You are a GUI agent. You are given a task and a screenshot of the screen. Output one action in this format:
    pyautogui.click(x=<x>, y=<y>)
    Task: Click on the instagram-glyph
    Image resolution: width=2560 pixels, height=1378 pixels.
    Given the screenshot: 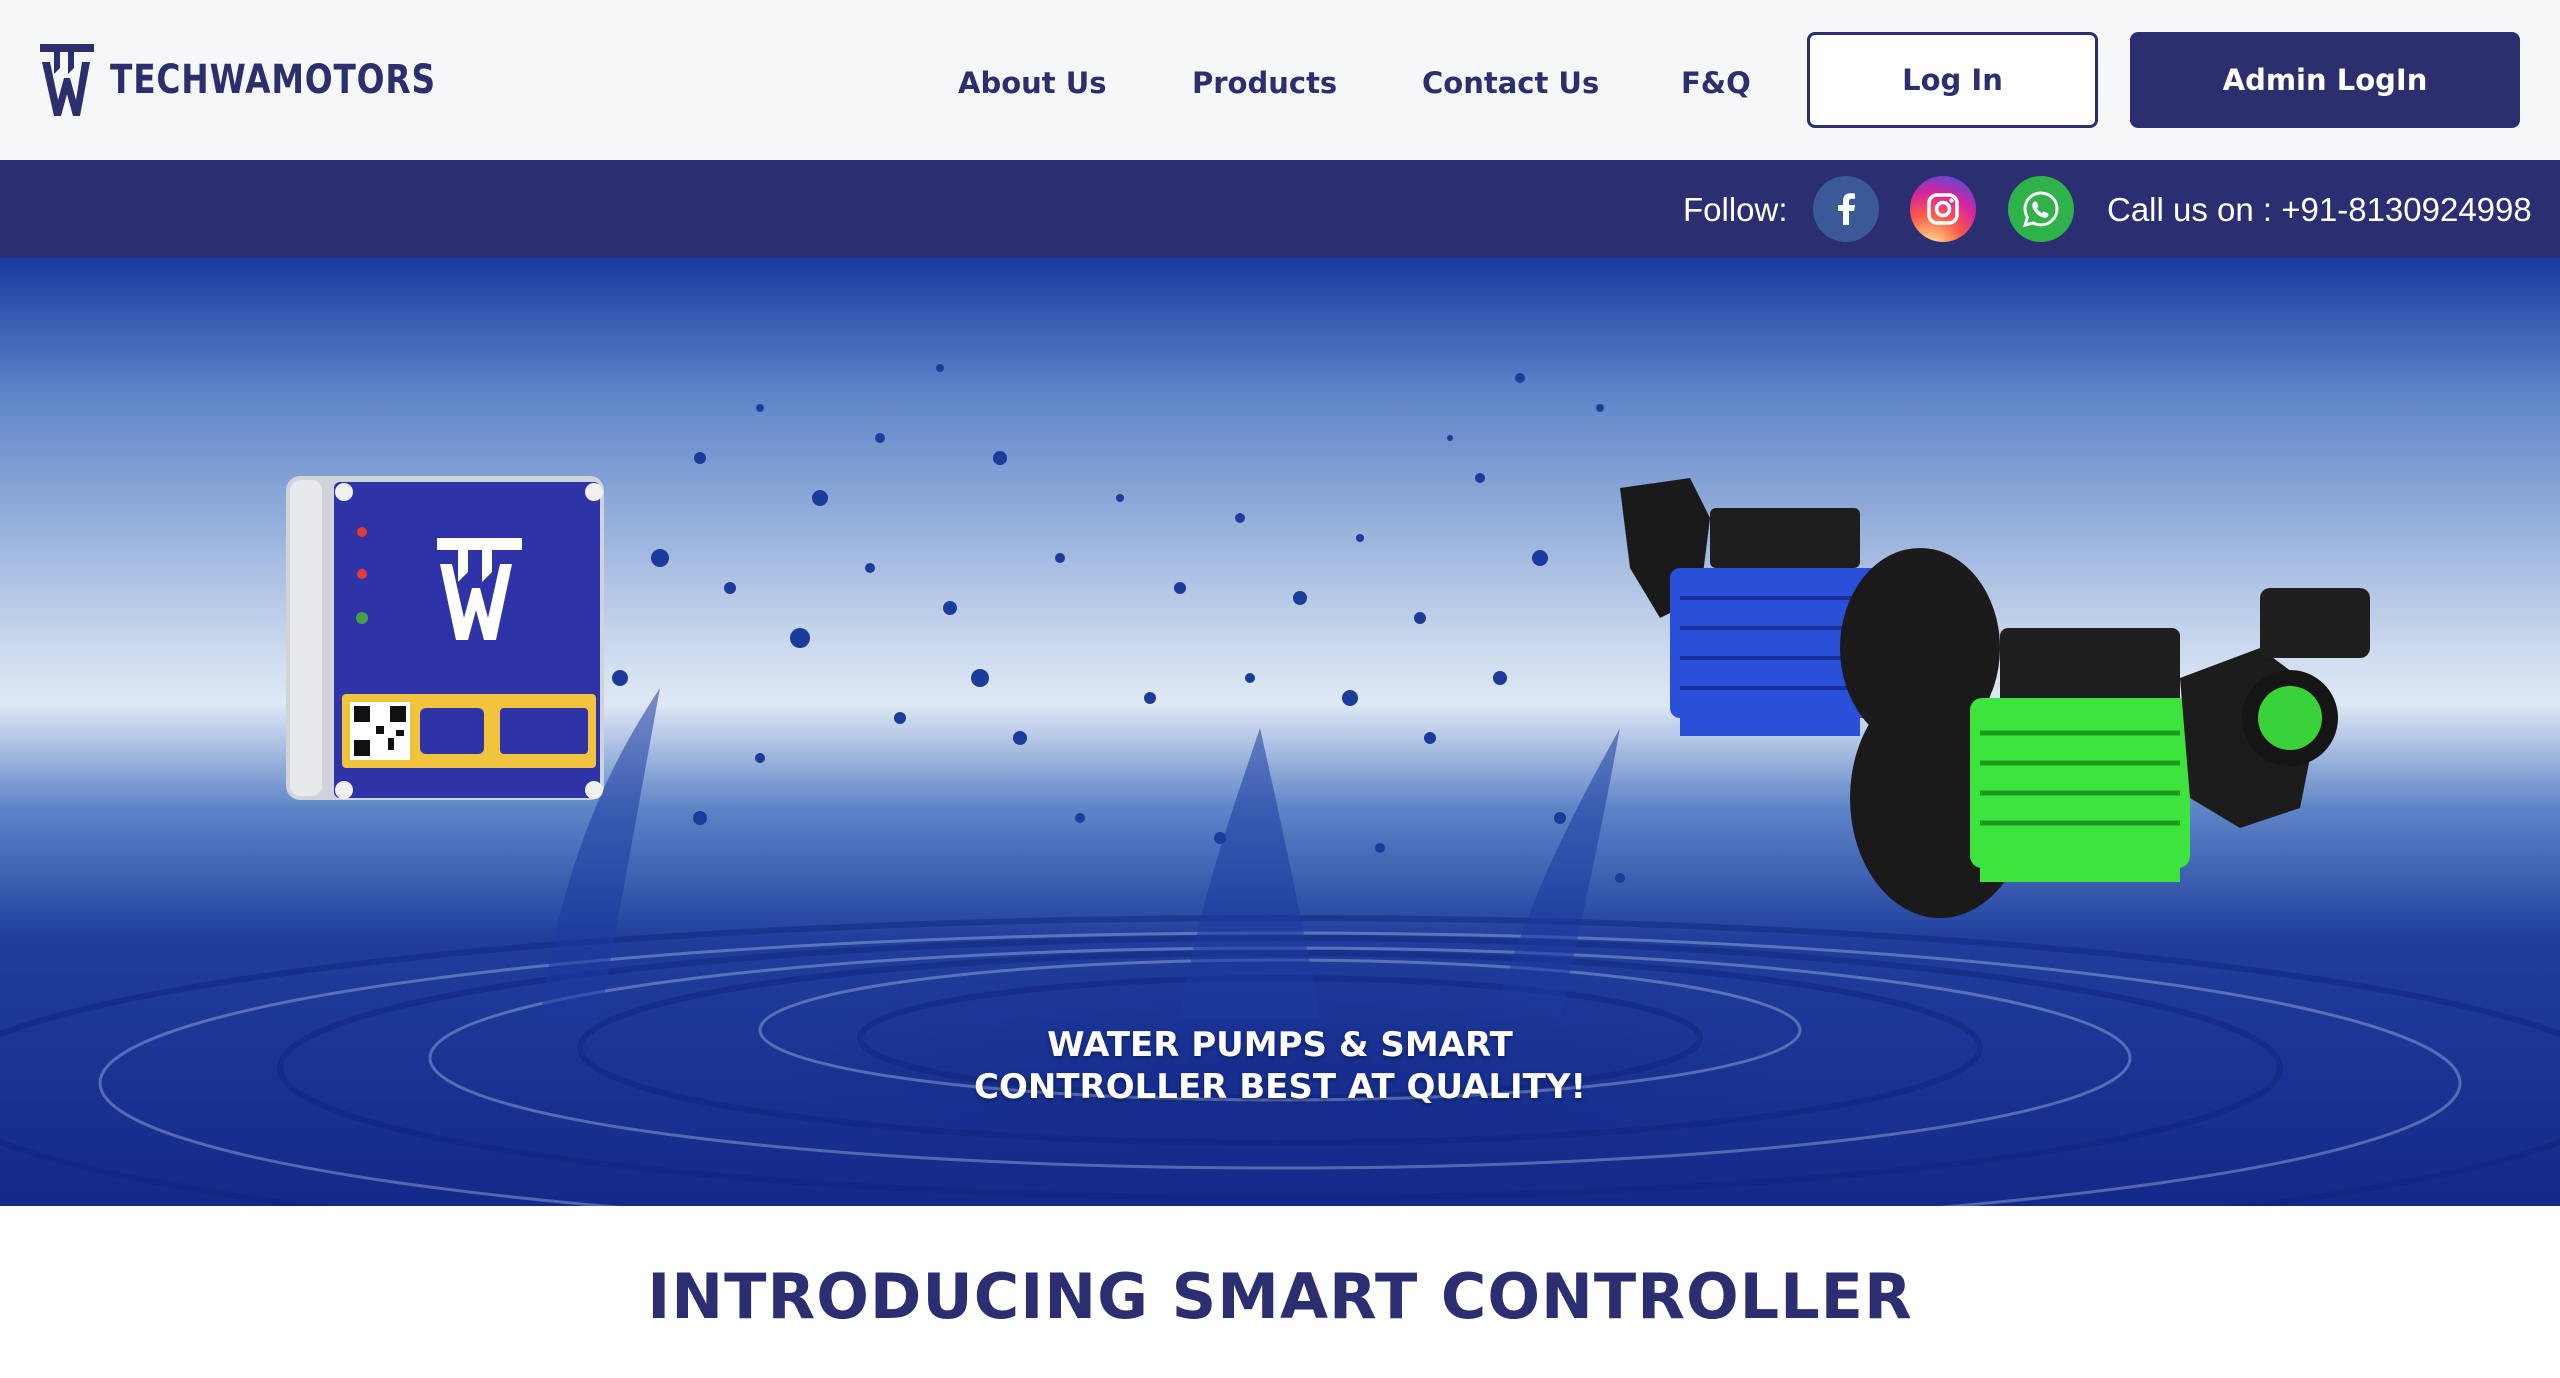 What is the action you would take?
    pyautogui.click(x=1943, y=209)
    